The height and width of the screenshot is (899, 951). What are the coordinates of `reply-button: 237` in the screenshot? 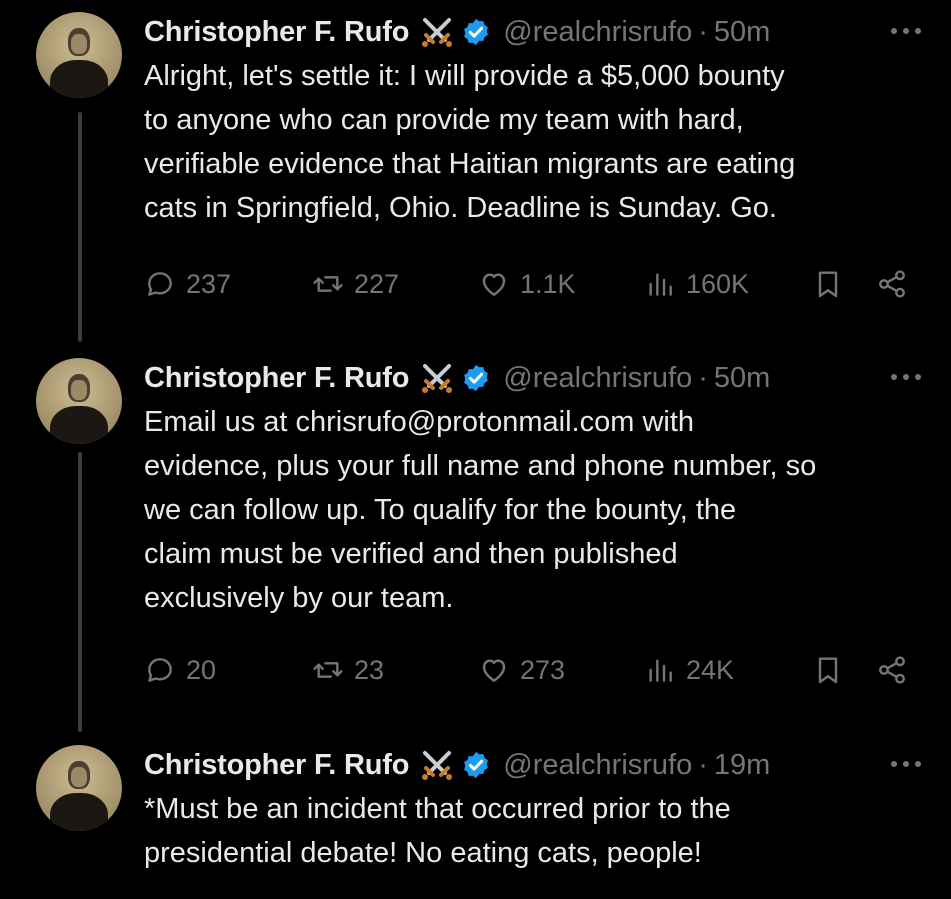 It's located at (187, 284).